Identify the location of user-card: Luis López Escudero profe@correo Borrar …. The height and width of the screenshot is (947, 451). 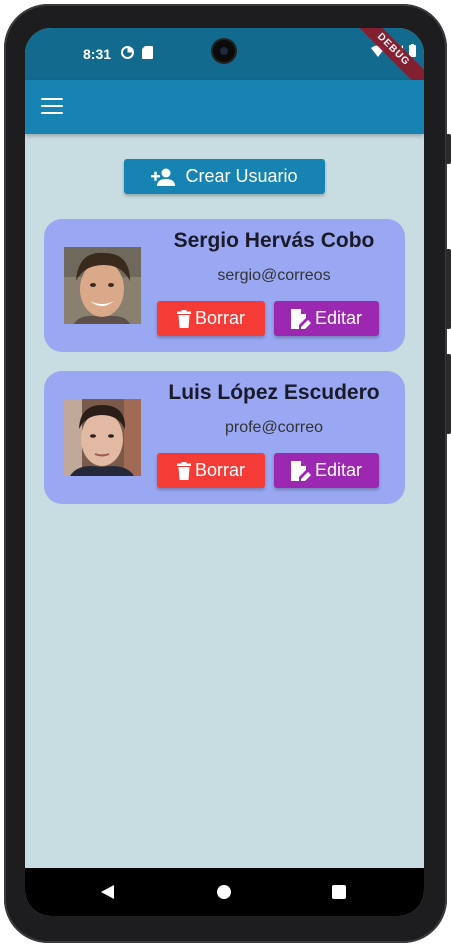
(224, 437).